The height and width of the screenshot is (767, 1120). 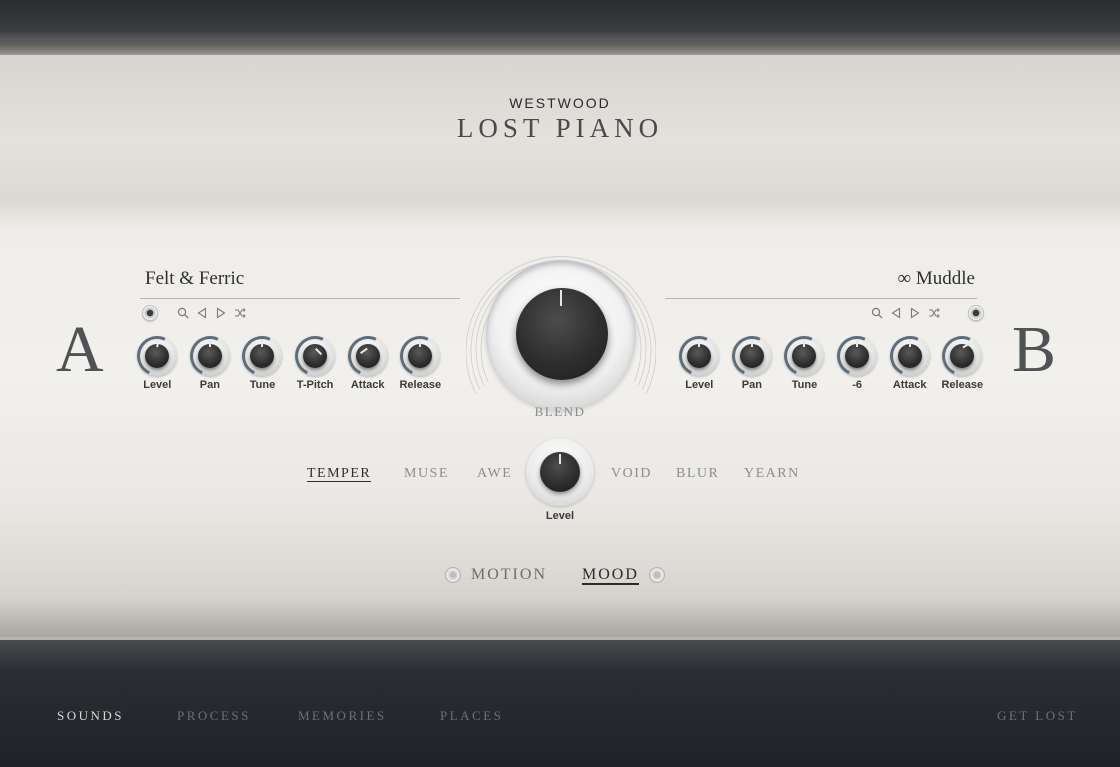 What do you see at coordinates (804, 356) in the screenshot?
I see `tune-knob-b` at bounding box center [804, 356].